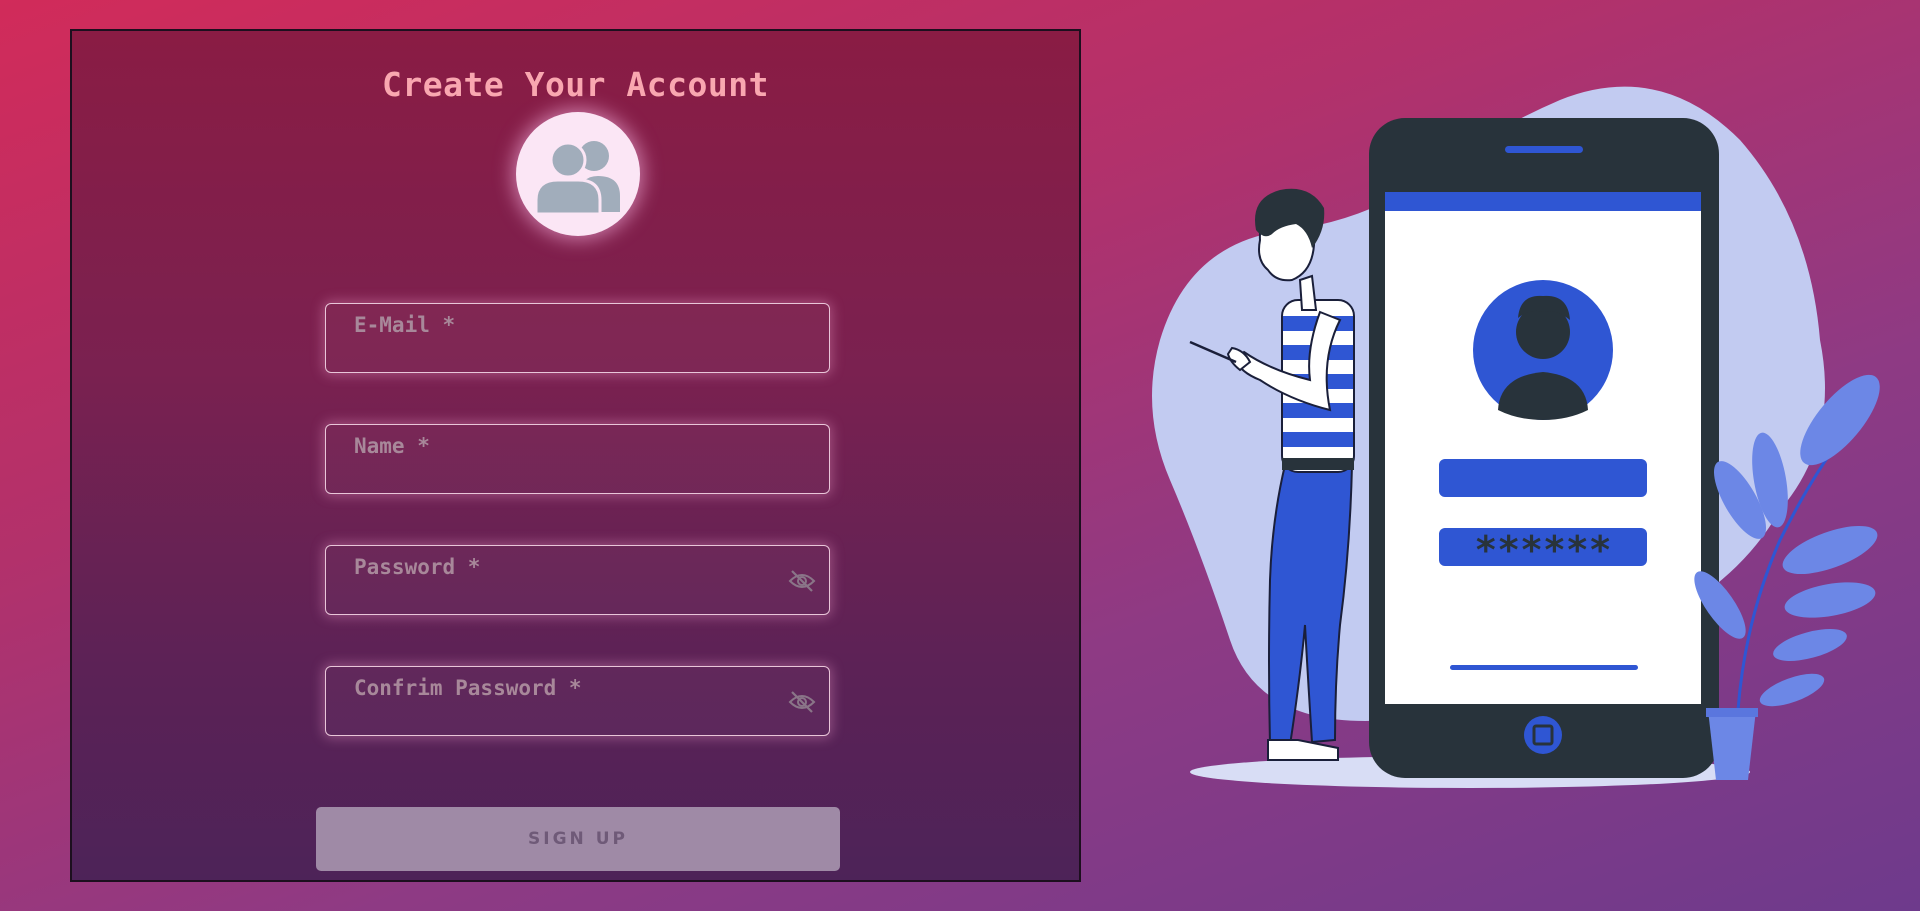 This screenshot has width=1920, height=911. I want to click on name-field: Name *, so click(577, 459).